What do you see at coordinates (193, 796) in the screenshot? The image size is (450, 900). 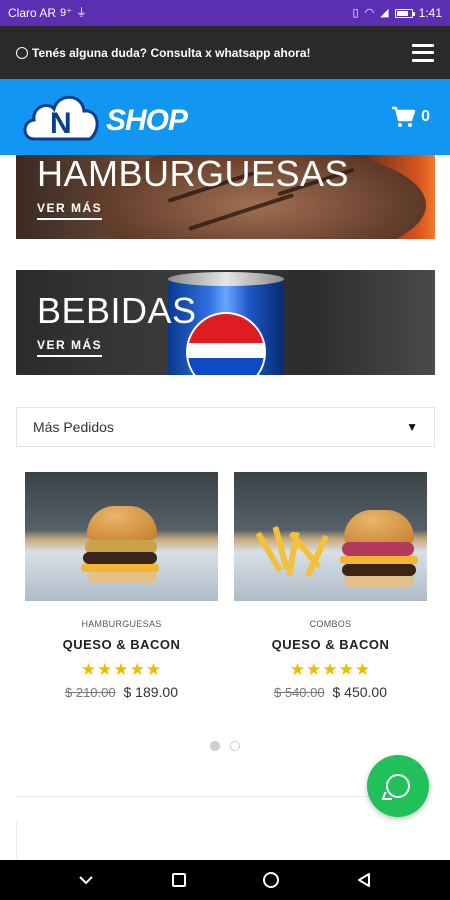 I see `section-divider` at bounding box center [193, 796].